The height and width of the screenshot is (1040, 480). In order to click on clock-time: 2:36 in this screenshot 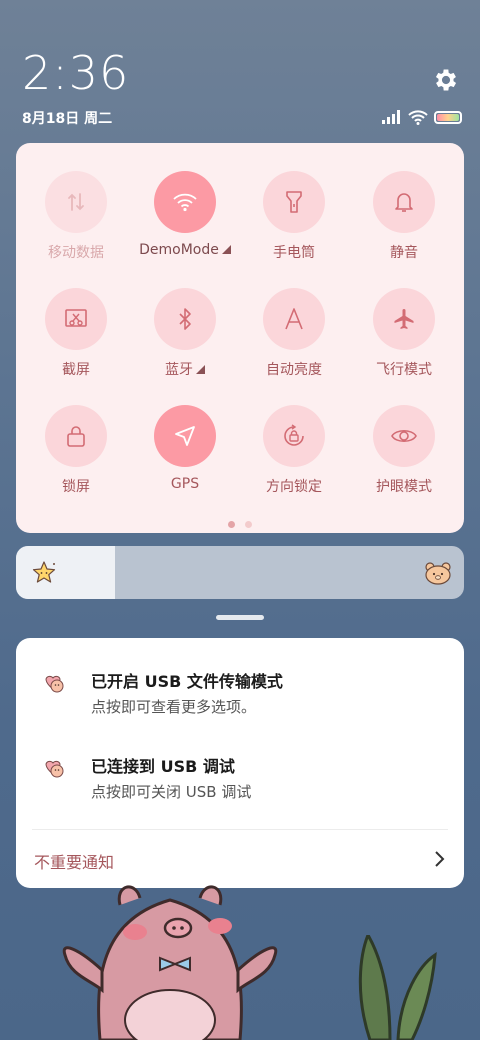, I will do `click(76, 73)`.